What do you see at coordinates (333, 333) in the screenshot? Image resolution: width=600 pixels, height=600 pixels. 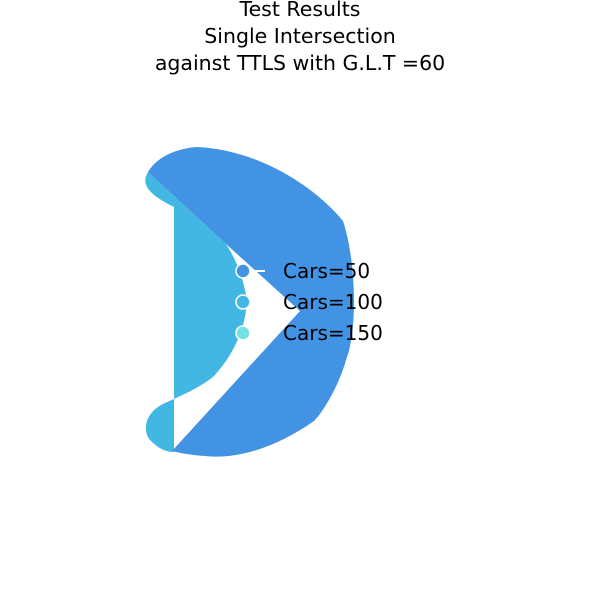 I see `legend-label: Cars=150` at bounding box center [333, 333].